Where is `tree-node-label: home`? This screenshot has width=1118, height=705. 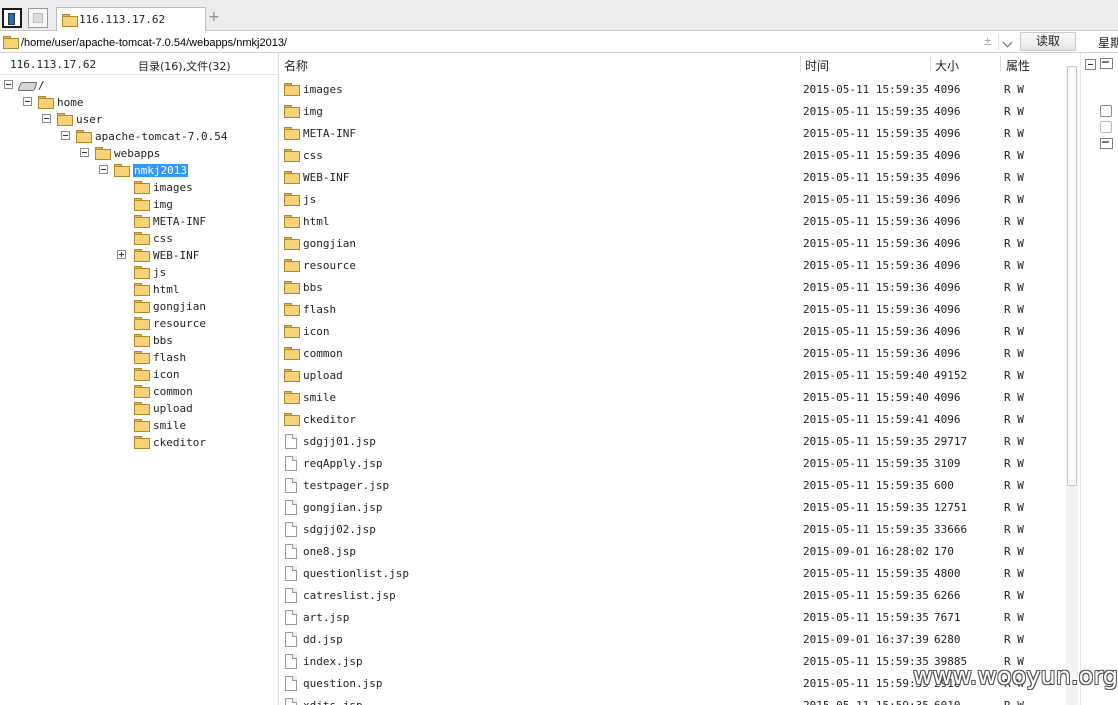 tree-node-label: home is located at coordinates (70, 102).